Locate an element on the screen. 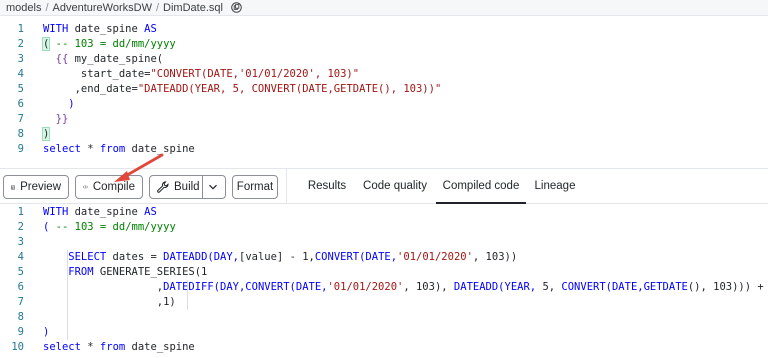 The height and width of the screenshot is (358, 768). copy-icon is located at coordinates (236, 7).